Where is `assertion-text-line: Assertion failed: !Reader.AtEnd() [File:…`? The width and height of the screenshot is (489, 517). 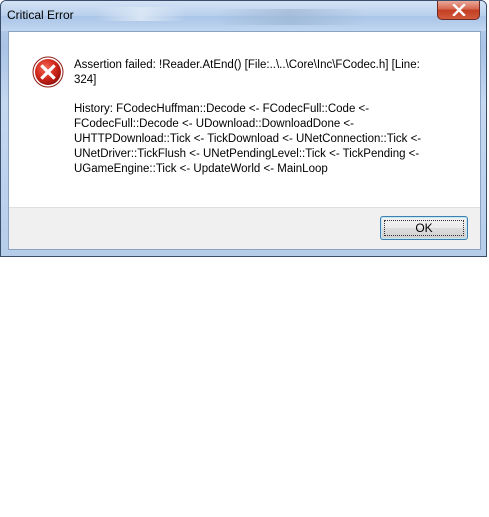 assertion-text-line: Assertion failed: !Reader.AtEnd() [File:… is located at coordinates (247, 65).